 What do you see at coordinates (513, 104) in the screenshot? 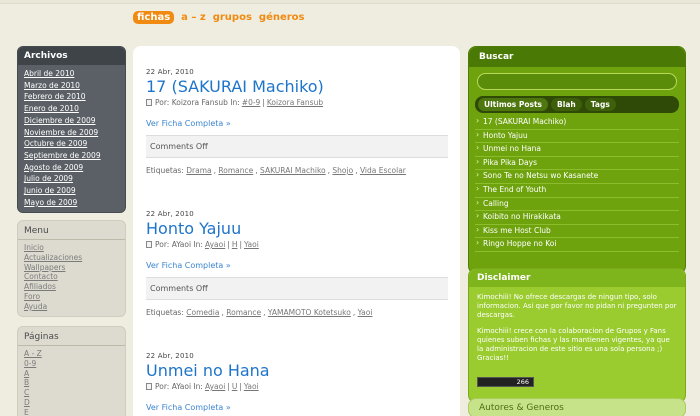
I see `tab-ultimos-posts: Ultimos Posts` at bounding box center [513, 104].